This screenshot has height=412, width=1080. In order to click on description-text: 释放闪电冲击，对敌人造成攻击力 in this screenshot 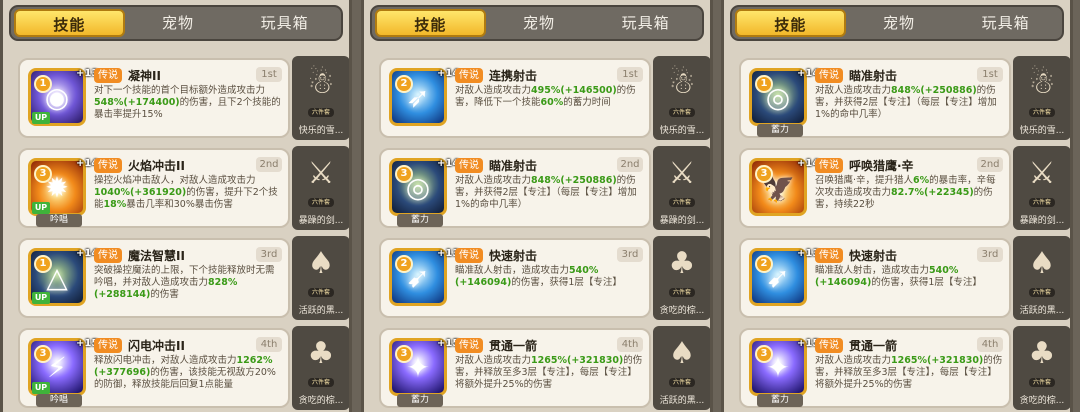, I will do `click(165, 360)`.